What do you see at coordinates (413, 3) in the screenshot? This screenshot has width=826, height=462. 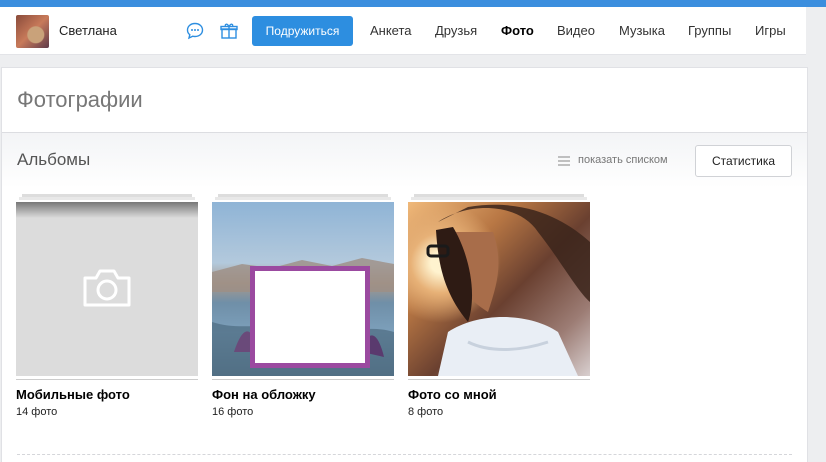 I see `top-color-strip` at bounding box center [413, 3].